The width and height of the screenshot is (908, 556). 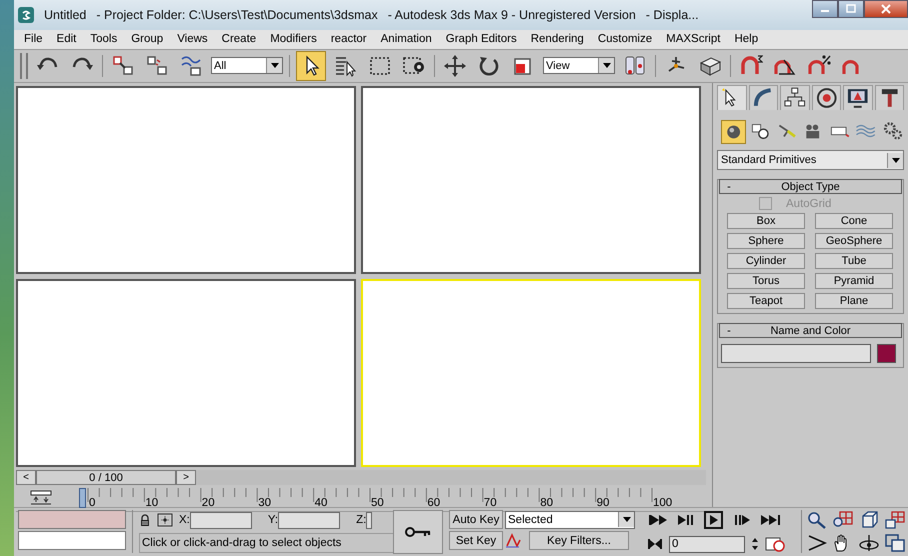 What do you see at coordinates (886, 354) in the screenshot?
I see `color-swatch` at bounding box center [886, 354].